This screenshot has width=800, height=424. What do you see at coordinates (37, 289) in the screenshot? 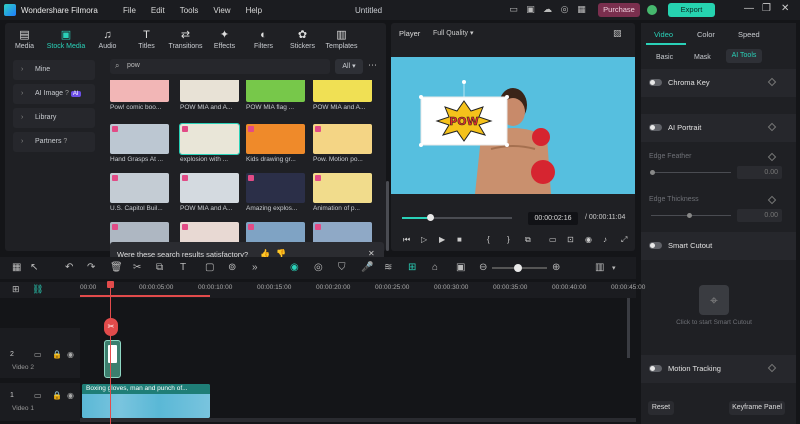
I see `link-icon: ⛓` at bounding box center [37, 289].